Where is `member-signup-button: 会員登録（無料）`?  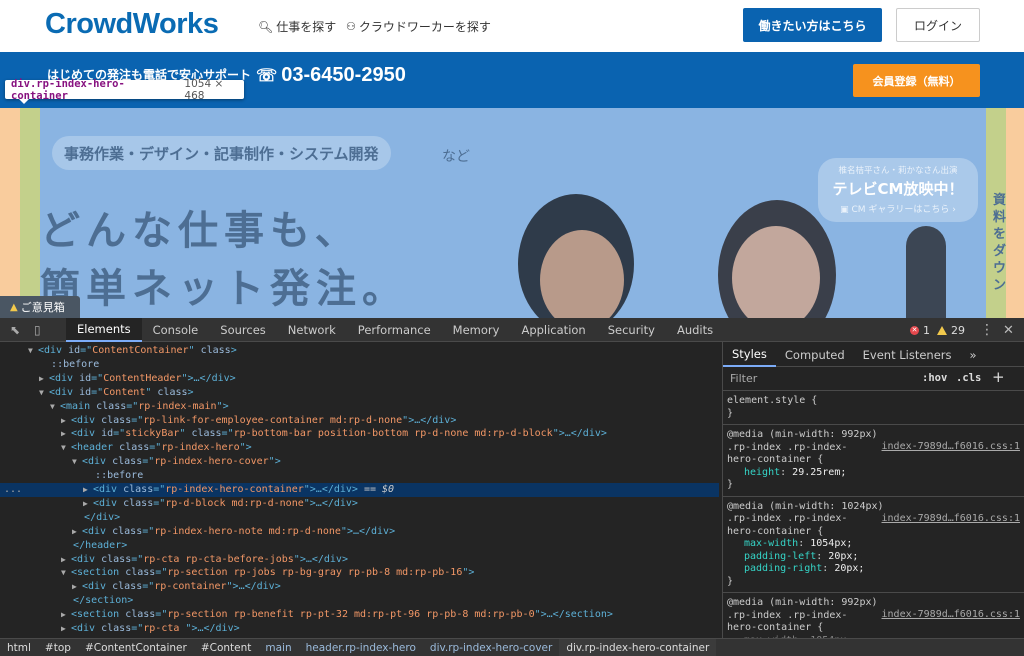 member-signup-button: 会員登録（無料） is located at coordinates (916, 80).